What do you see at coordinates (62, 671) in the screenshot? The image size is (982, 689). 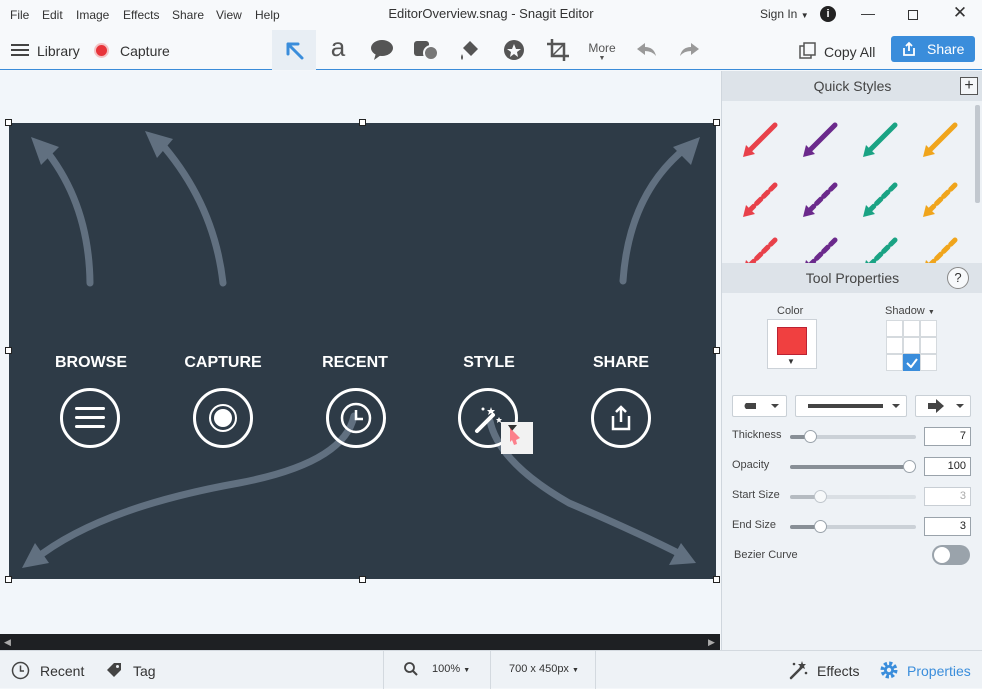 I see `recent-button: Recent` at bounding box center [62, 671].